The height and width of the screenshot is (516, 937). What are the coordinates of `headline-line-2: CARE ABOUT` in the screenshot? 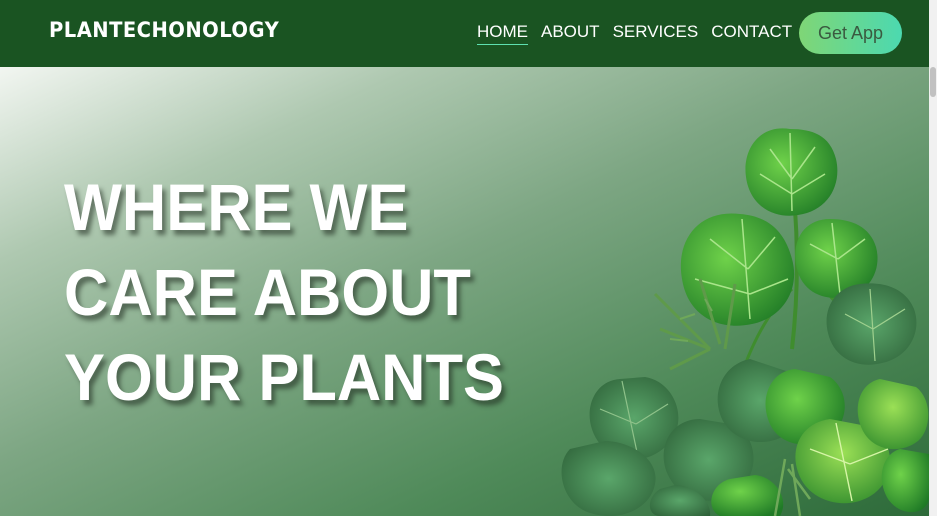 It's located at (267, 292).